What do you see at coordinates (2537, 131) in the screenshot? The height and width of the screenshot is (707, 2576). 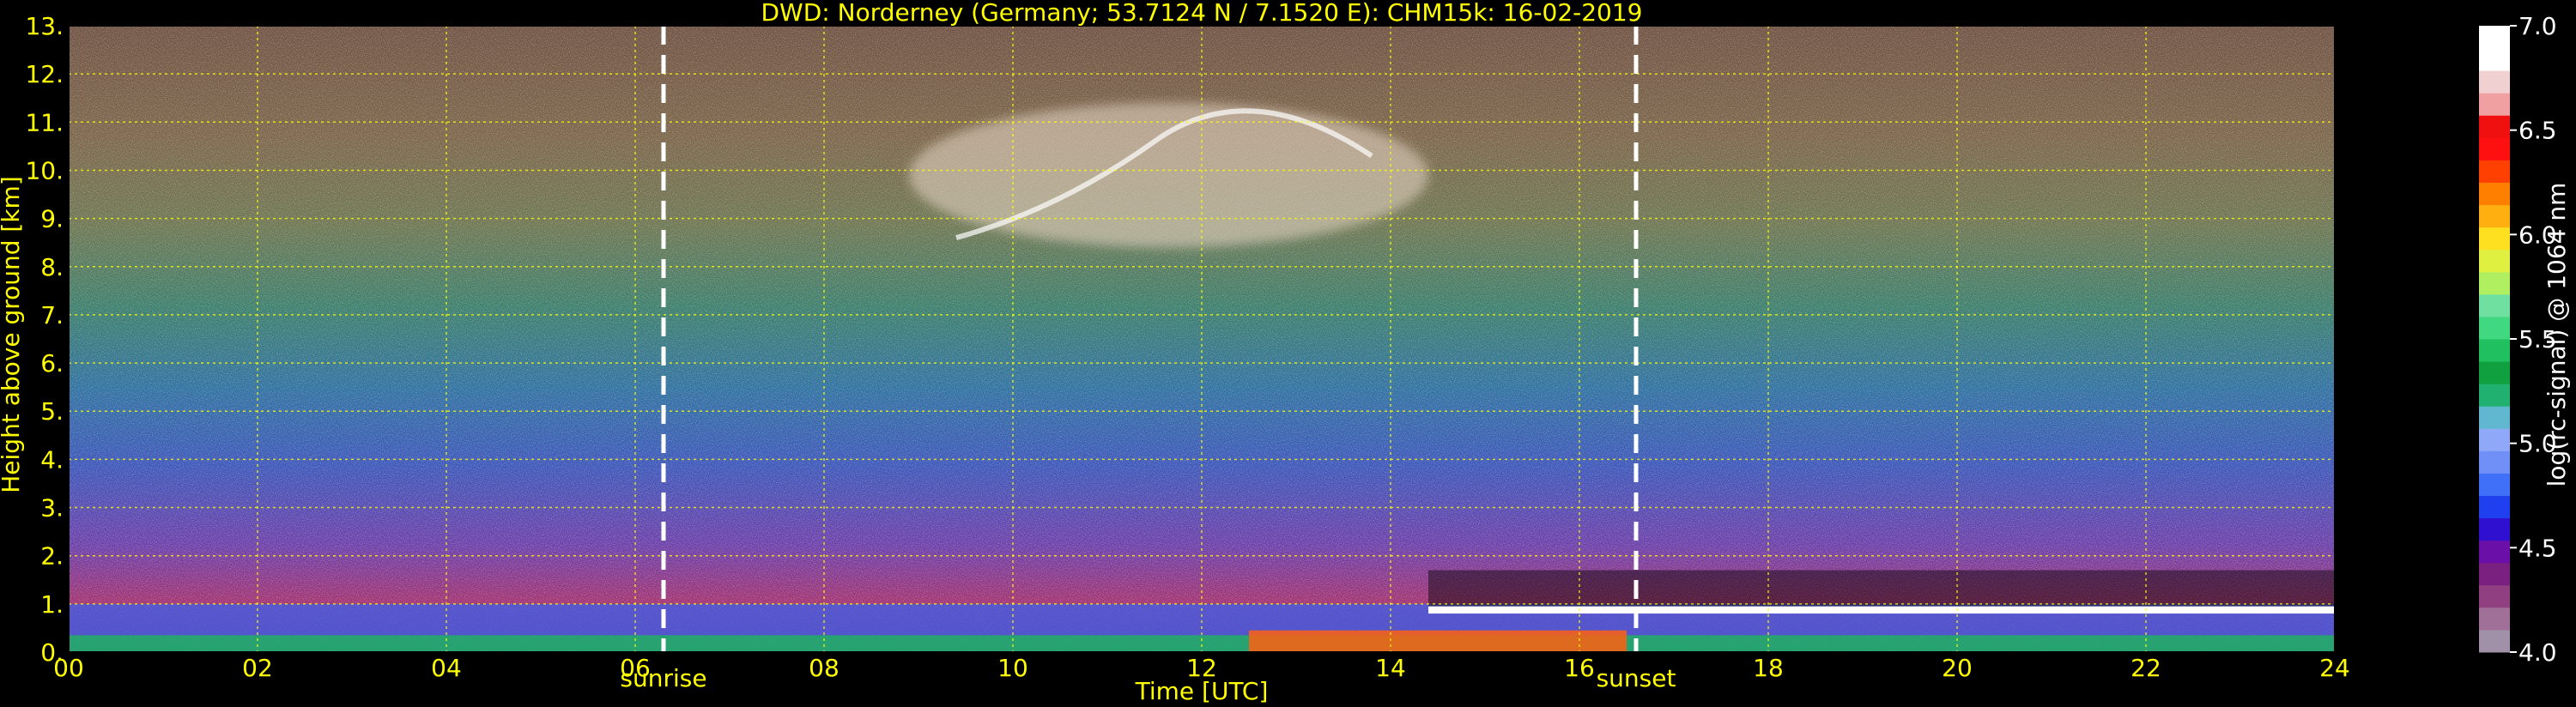 I see `colorbar-tick-label: 6.5` at bounding box center [2537, 131].